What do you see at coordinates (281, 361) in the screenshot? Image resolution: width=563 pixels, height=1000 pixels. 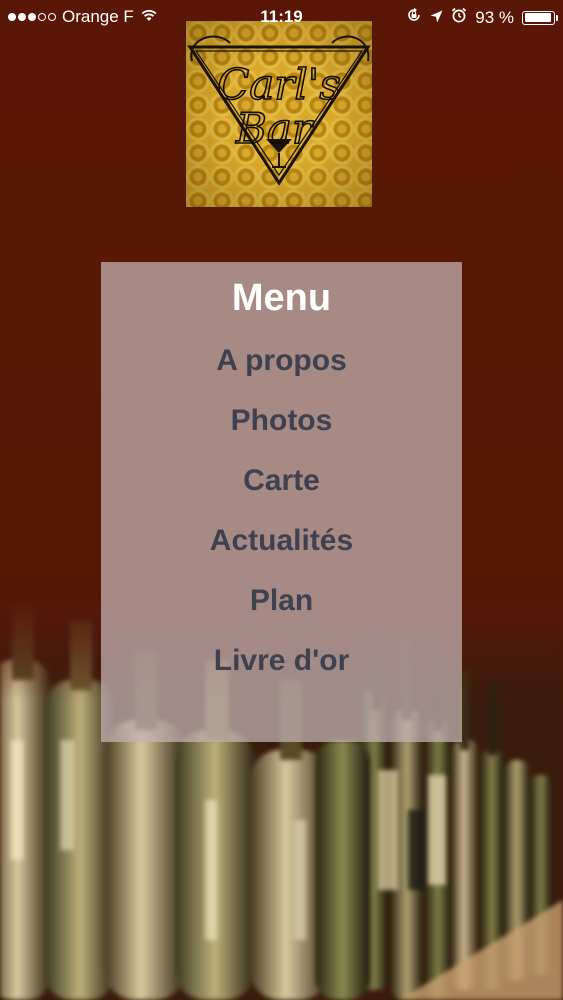 I see `menu-item-a-propos: A propos` at bounding box center [281, 361].